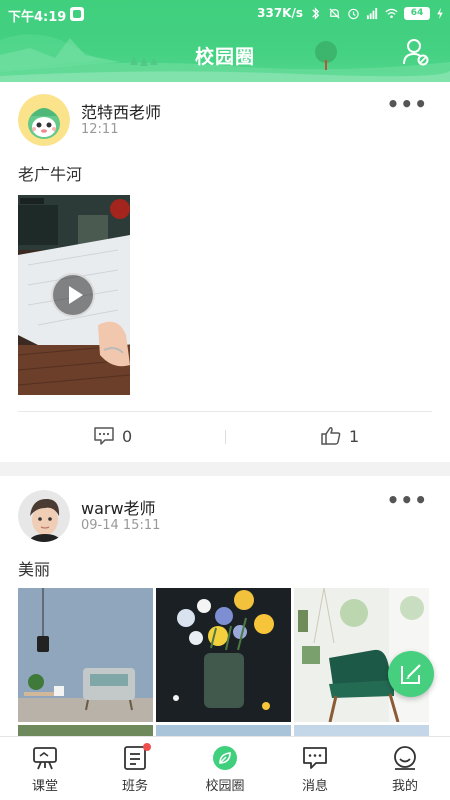  I want to click on app-notification-icon, so click(77, 14).